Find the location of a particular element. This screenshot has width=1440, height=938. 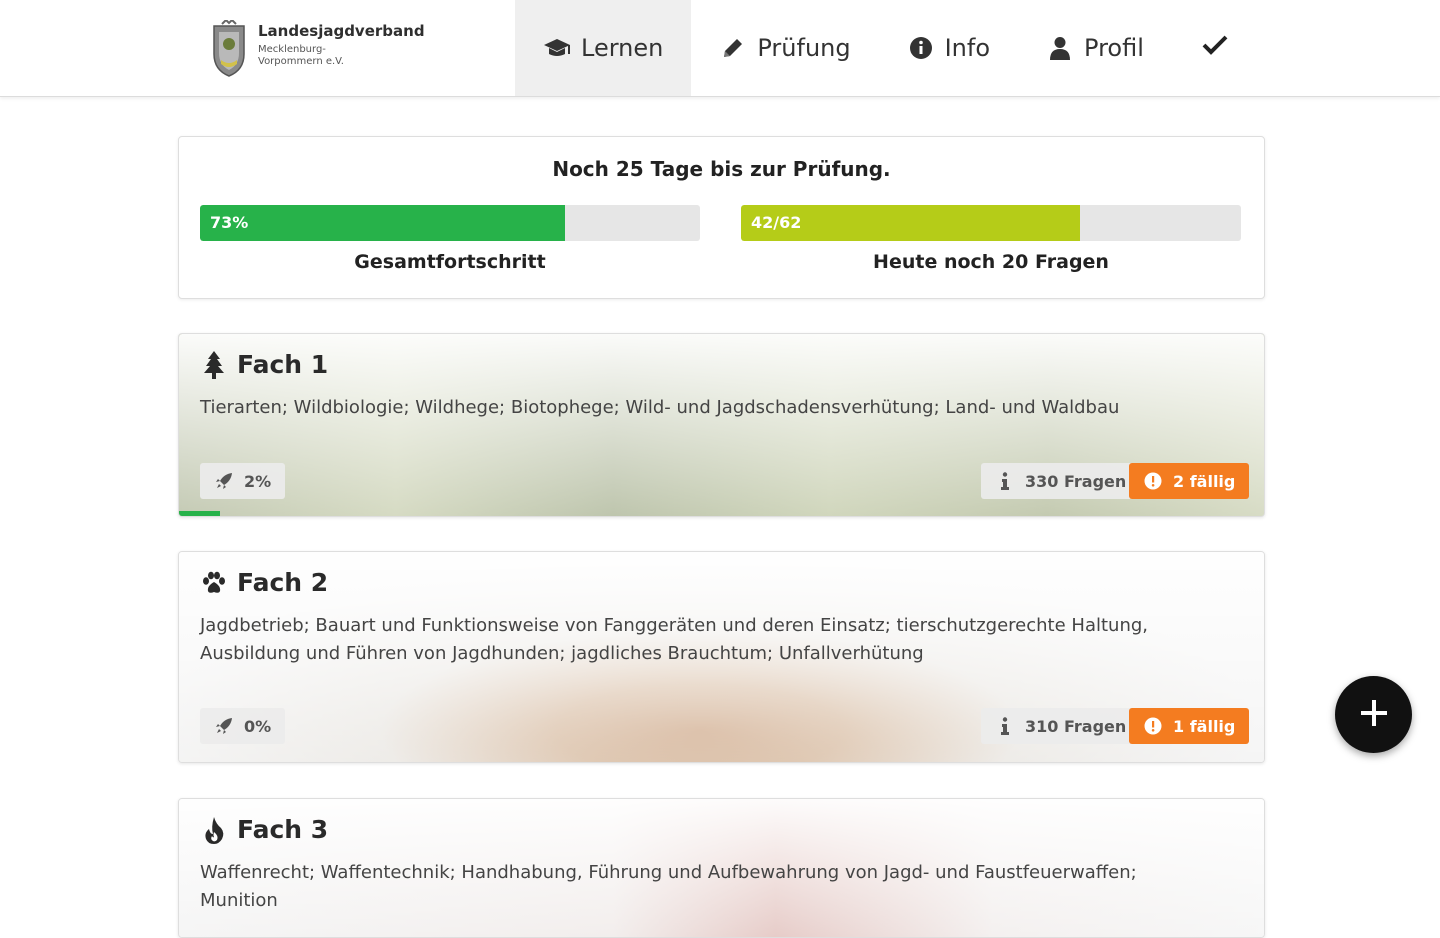

progress-chip: 2% is located at coordinates (243, 481).